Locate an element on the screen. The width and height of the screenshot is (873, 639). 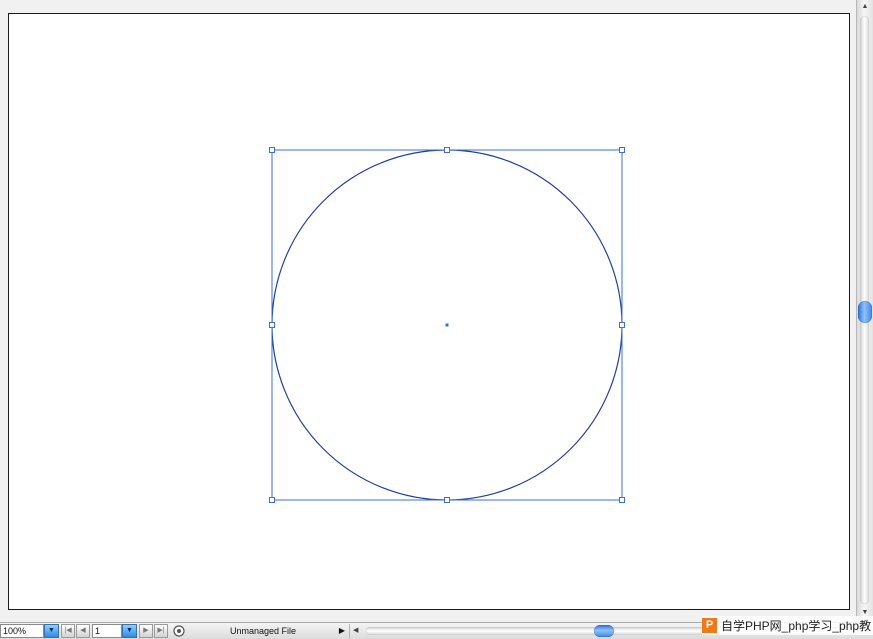
first-page-icon: |◀ is located at coordinates (68, 631).